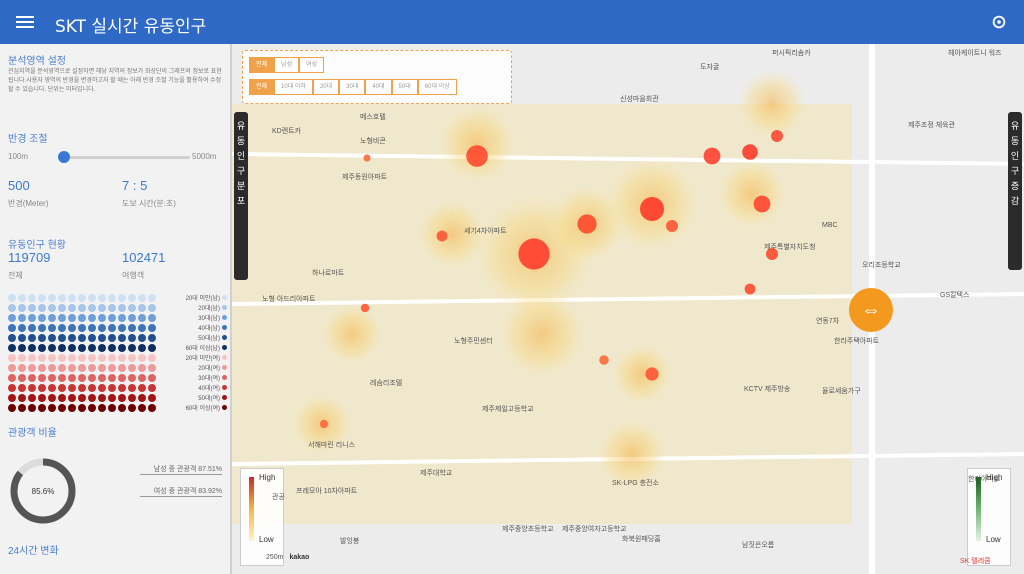 The width and height of the screenshot is (1024, 574). Describe the element at coordinates (196, 337) in the screenshot. I see `age-legend-item: 50대(남)` at that location.